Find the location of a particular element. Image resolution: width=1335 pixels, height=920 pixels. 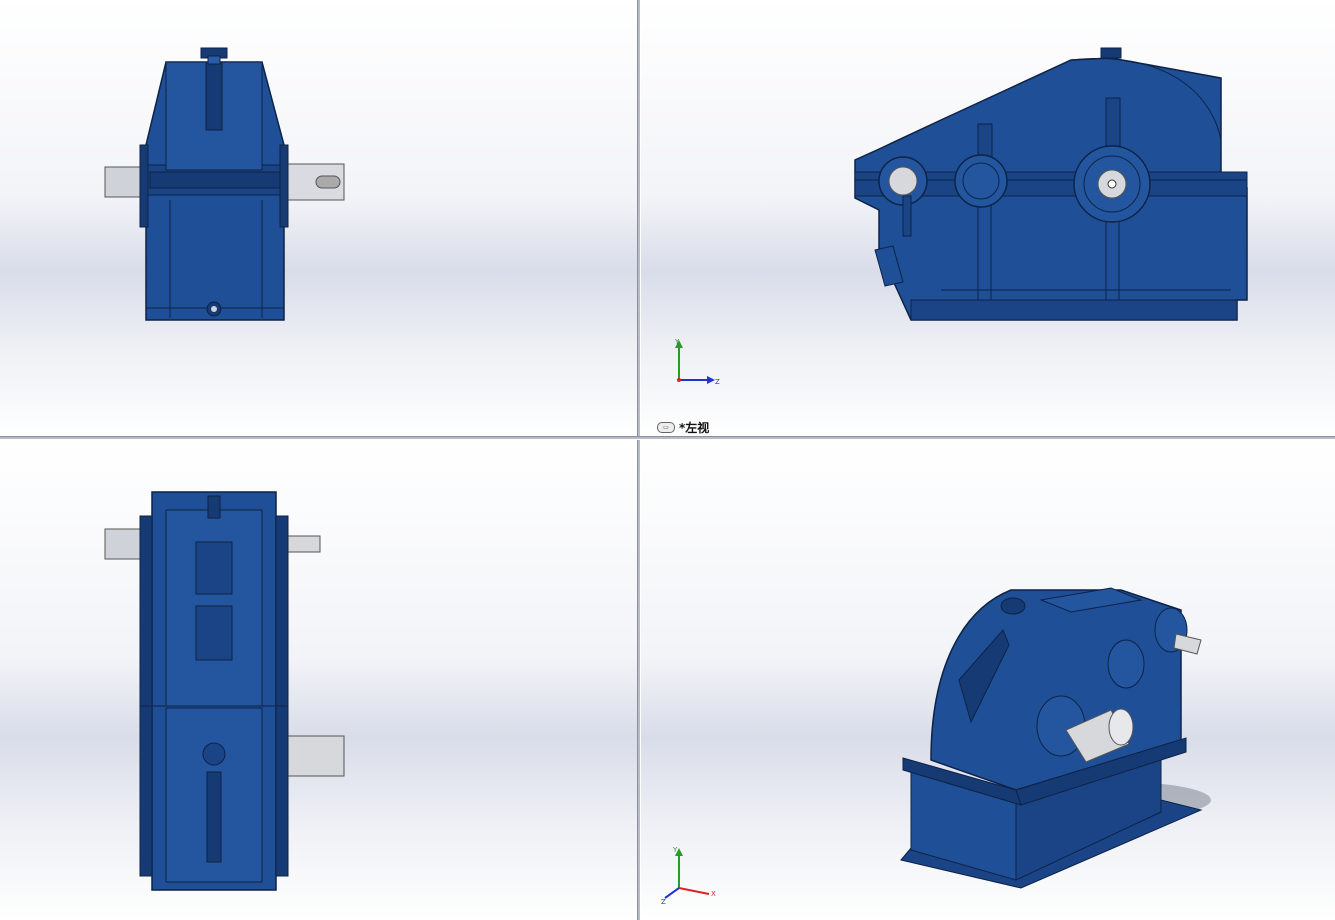

vertical-splitter is located at coordinates (639, 460).